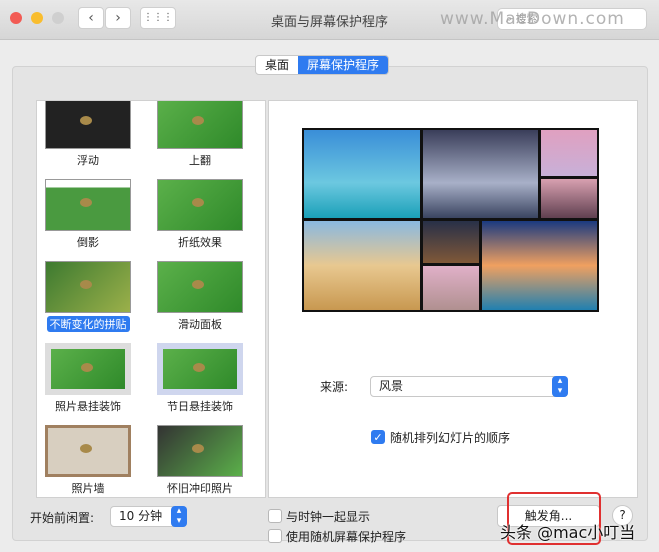 The height and width of the screenshot is (552, 659). I want to click on random-saver-checkbox, so click(275, 536).